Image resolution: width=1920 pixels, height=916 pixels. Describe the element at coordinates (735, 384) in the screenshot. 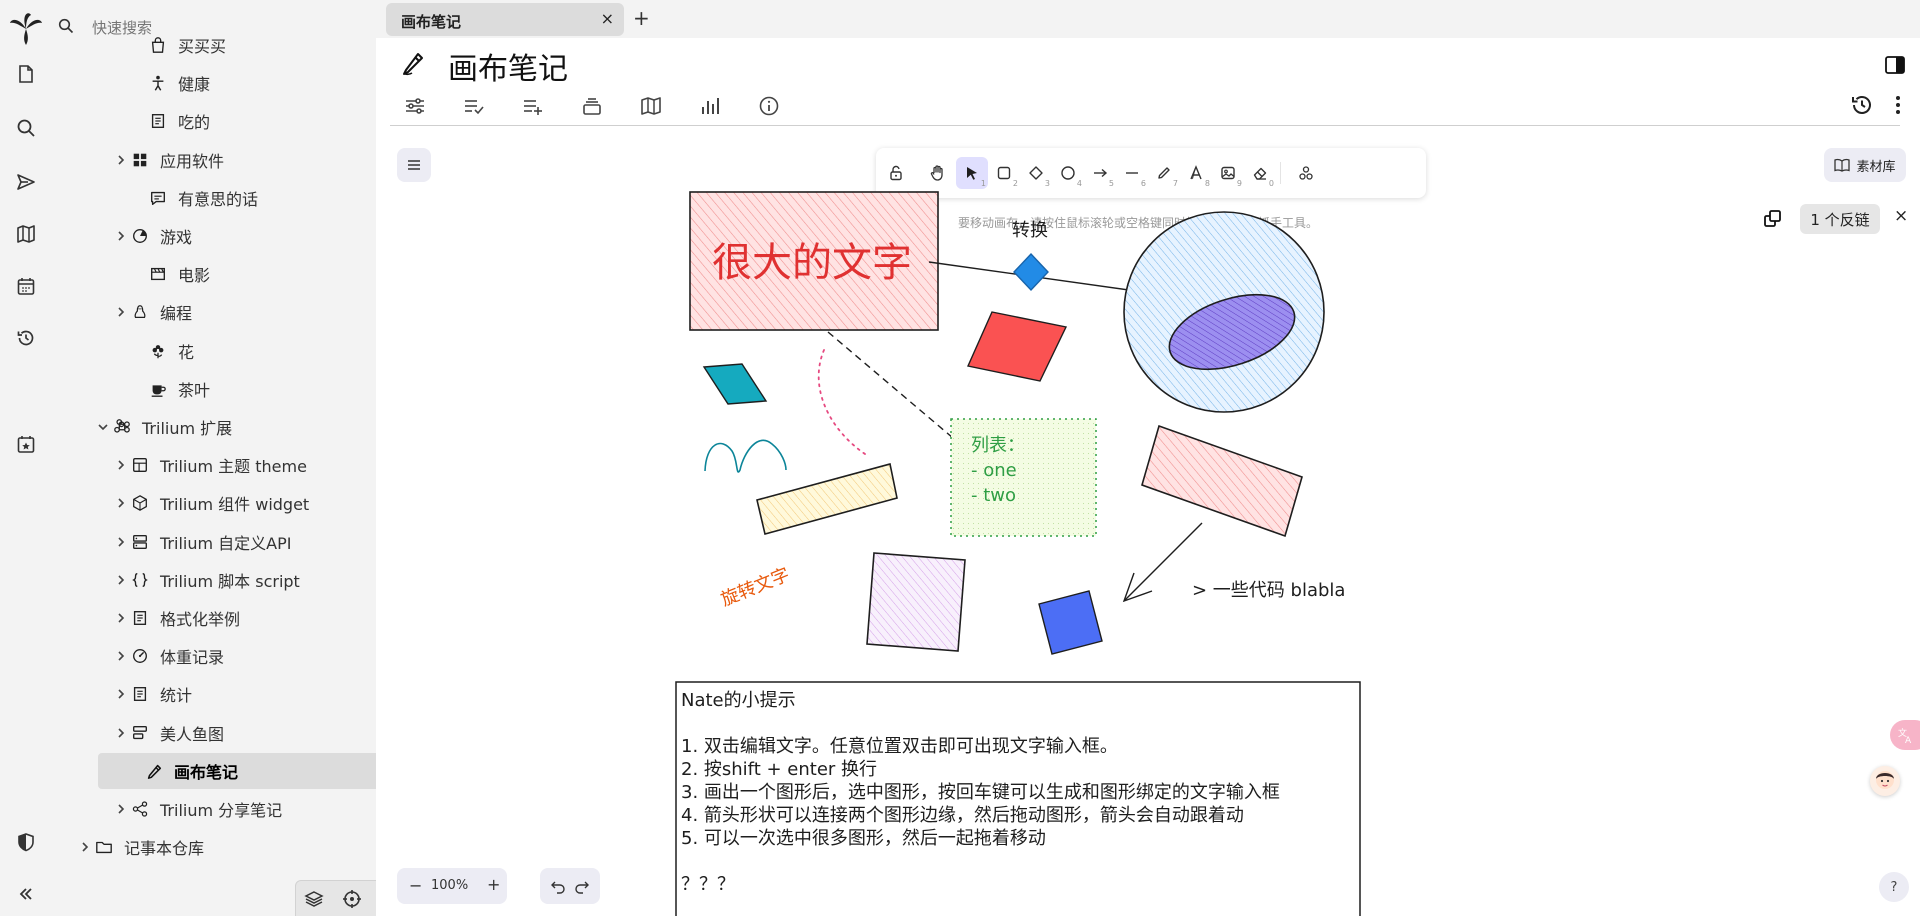

I see `teal-parallelogram` at that location.